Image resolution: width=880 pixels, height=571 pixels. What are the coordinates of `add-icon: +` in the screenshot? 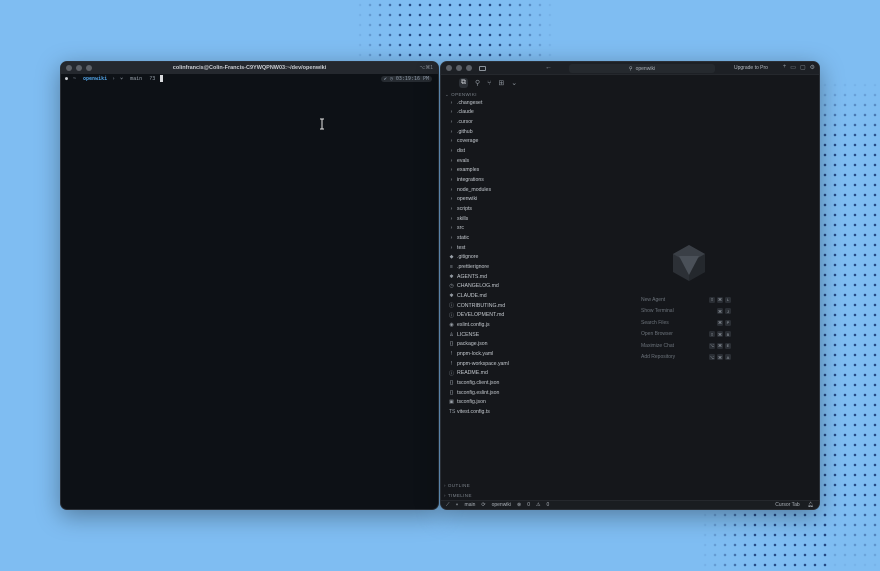 It's located at (785, 67).